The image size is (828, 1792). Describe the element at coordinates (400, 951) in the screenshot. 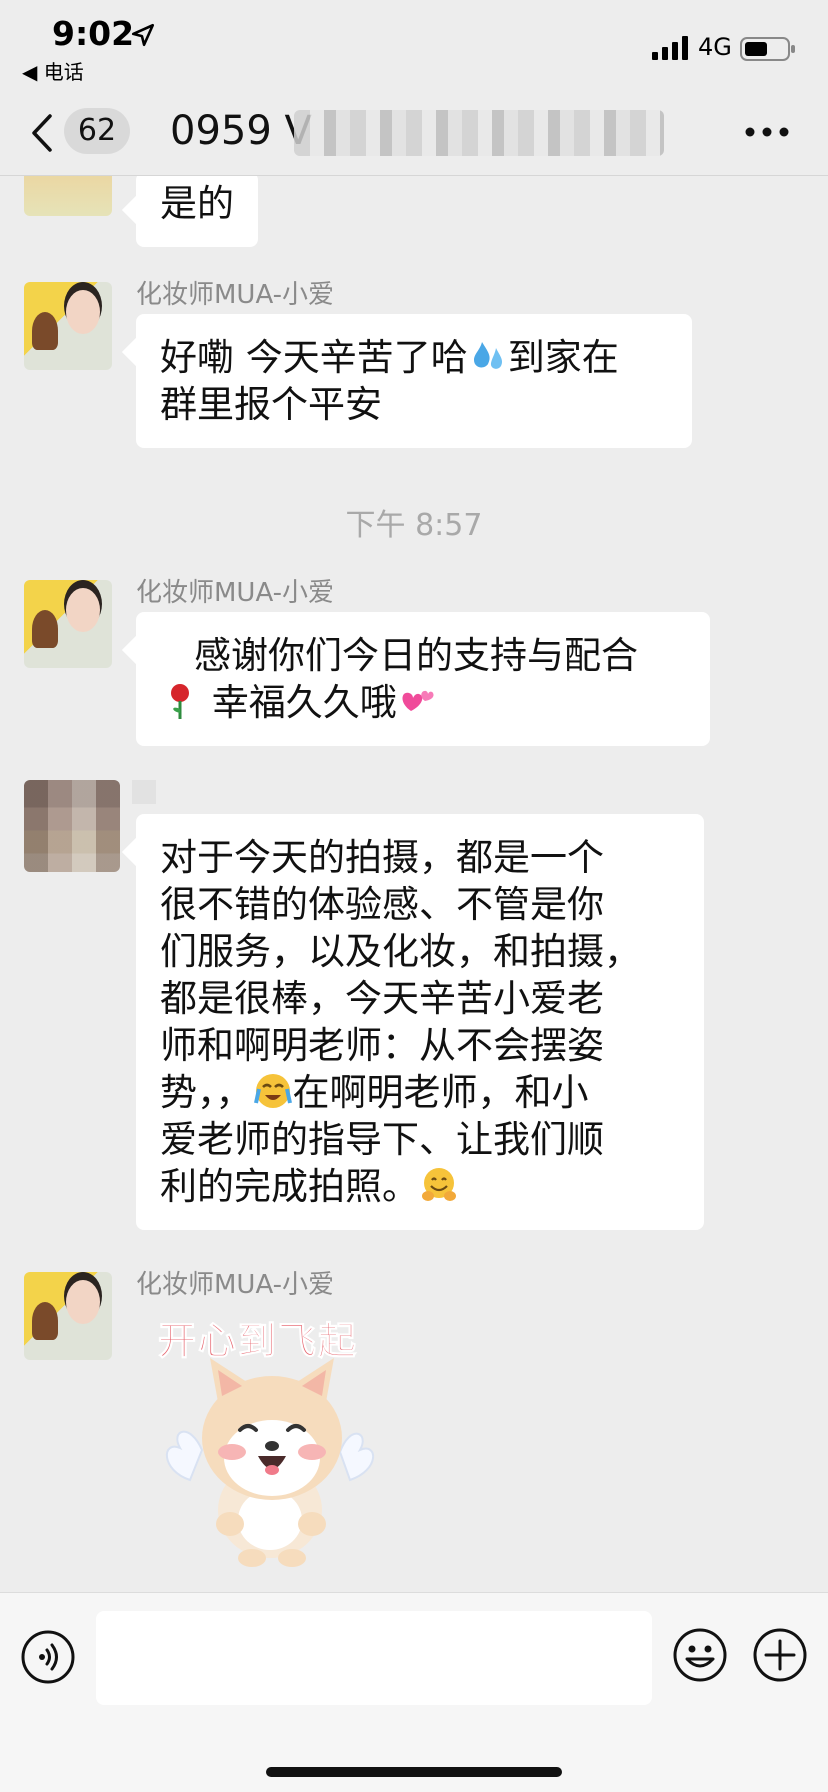

I see `message-line: 们服务，以及化妆，和拍摄，` at that location.